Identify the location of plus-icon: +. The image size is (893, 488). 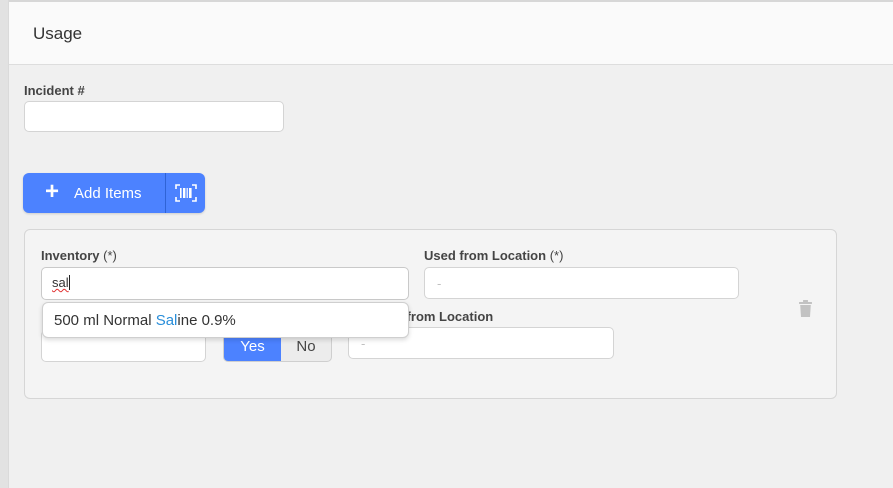
(52, 191).